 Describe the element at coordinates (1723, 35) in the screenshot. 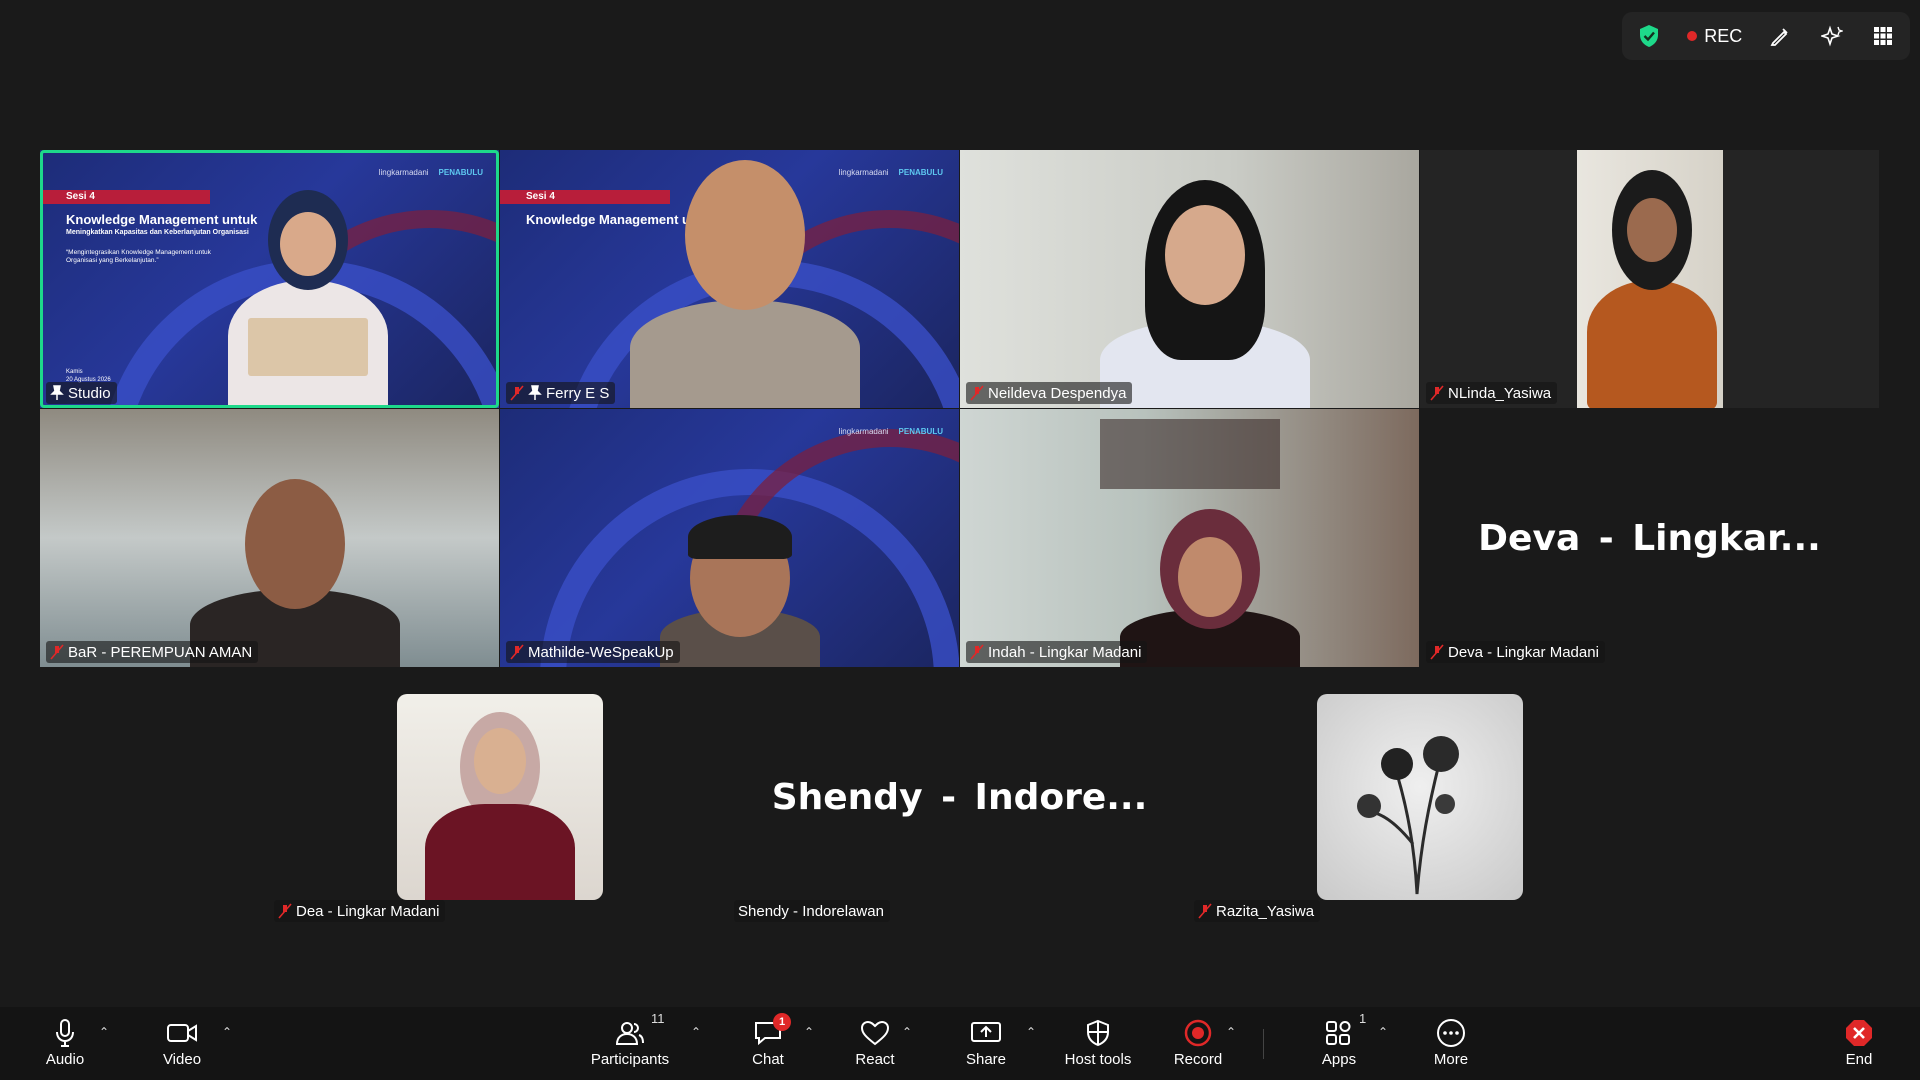

I see `rec-label: REC` at that location.